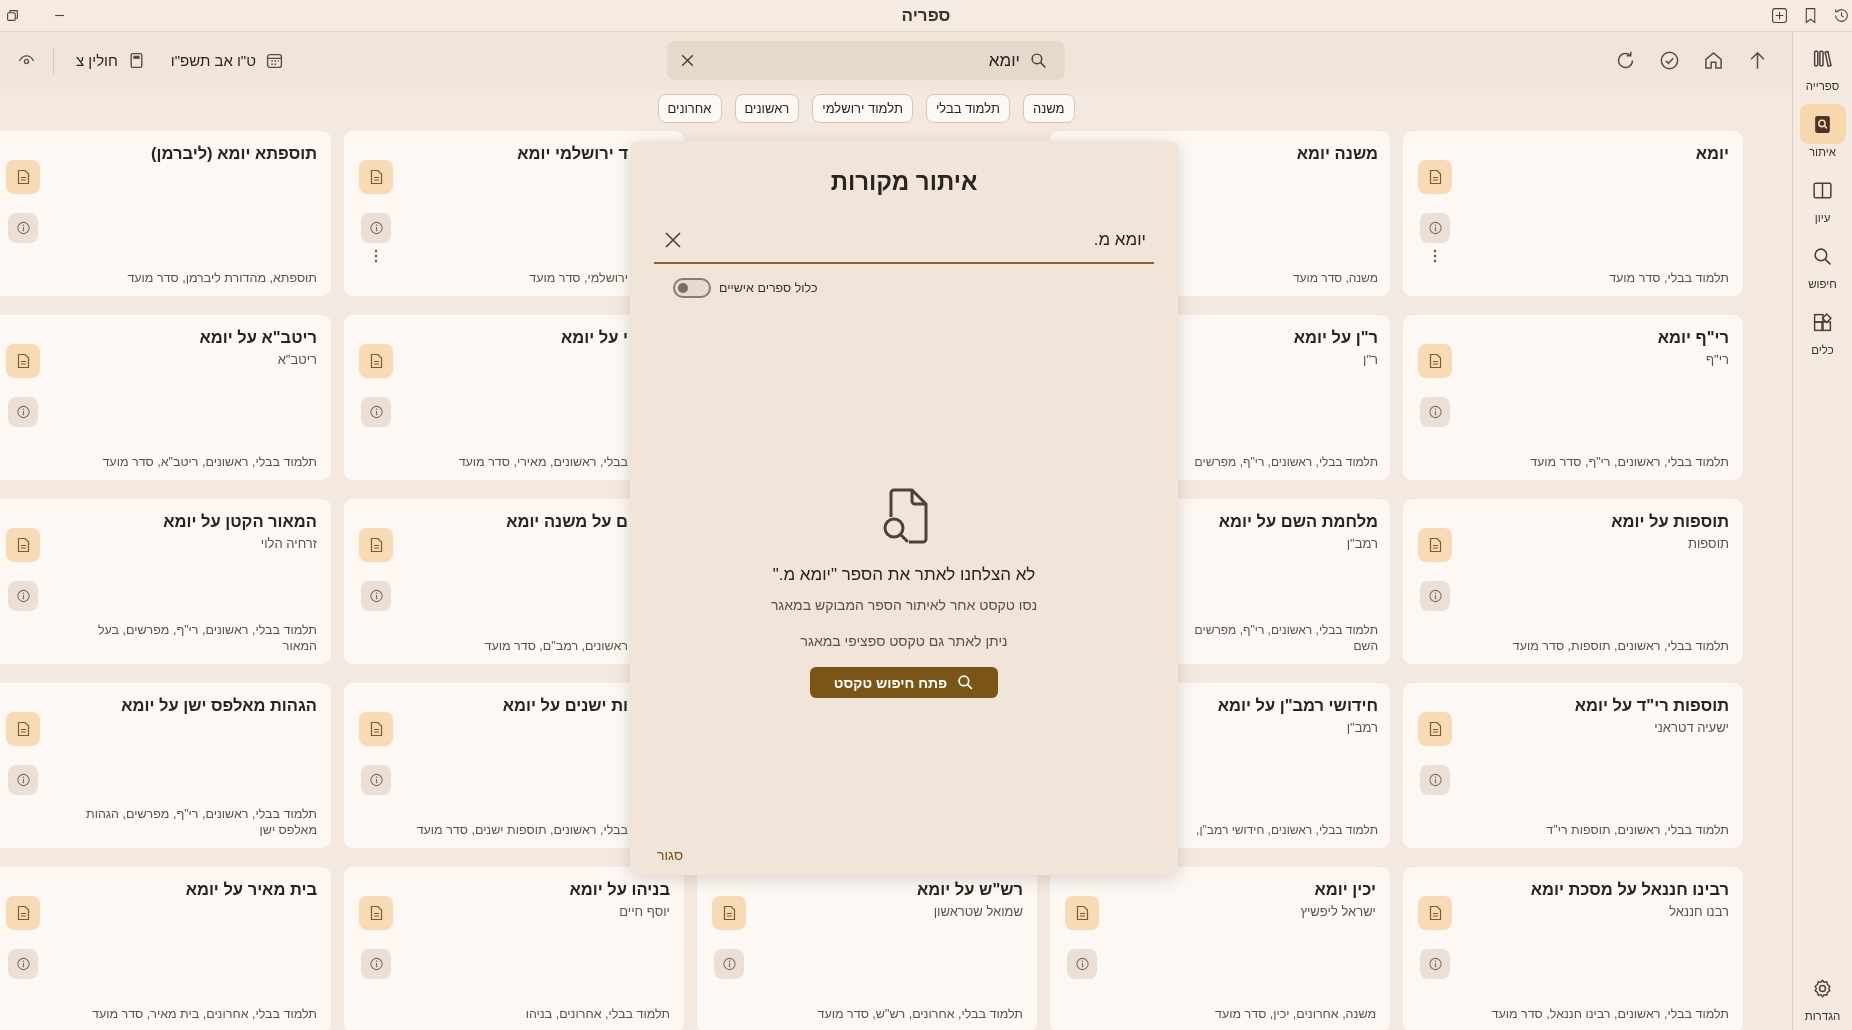 The image size is (1852, 1030). I want to click on book-title: ות ישנים על יומא, so click(564, 705).